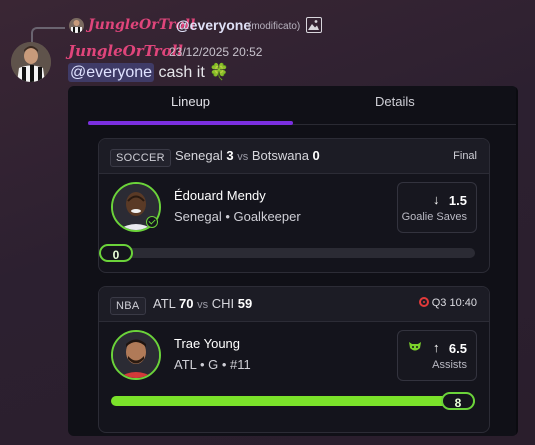 The width and height of the screenshot is (535, 445). What do you see at coordinates (457, 348) in the screenshot?
I see `stat-line-value: 6.5` at bounding box center [457, 348].